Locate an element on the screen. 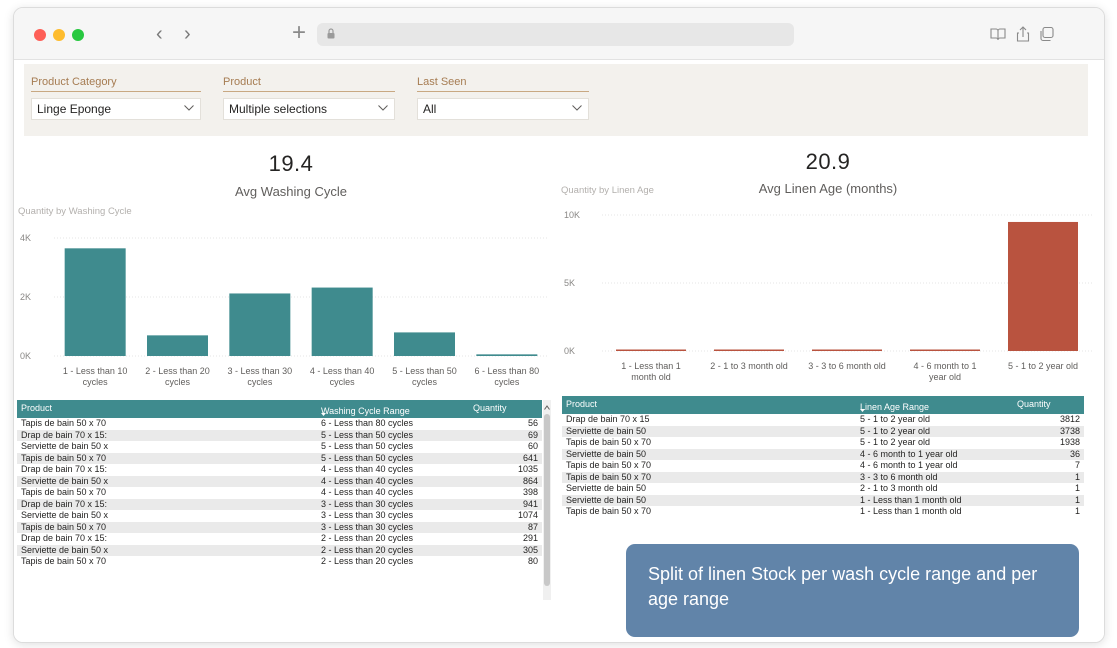 This screenshot has height=648, width=1117. table-cell: Serviette de bain 50 x is located at coordinates (65, 515).